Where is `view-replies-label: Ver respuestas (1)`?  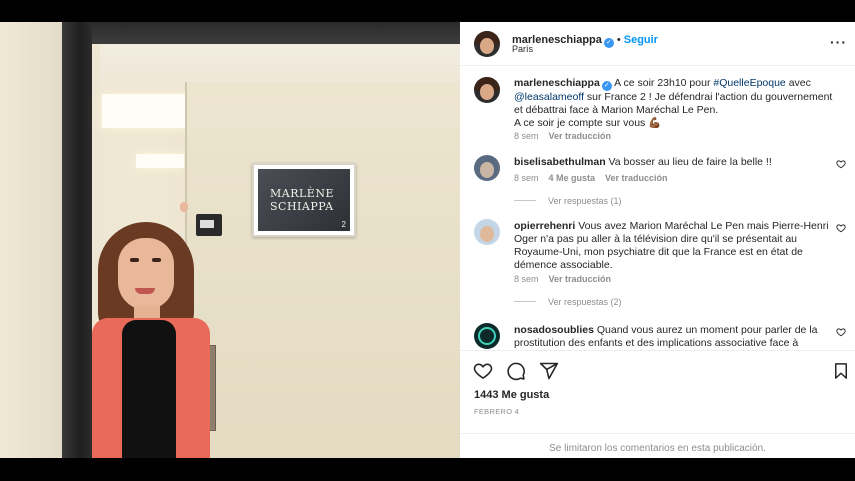
view-replies-label: Ver respuestas (1) is located at coordinates (585, 201).